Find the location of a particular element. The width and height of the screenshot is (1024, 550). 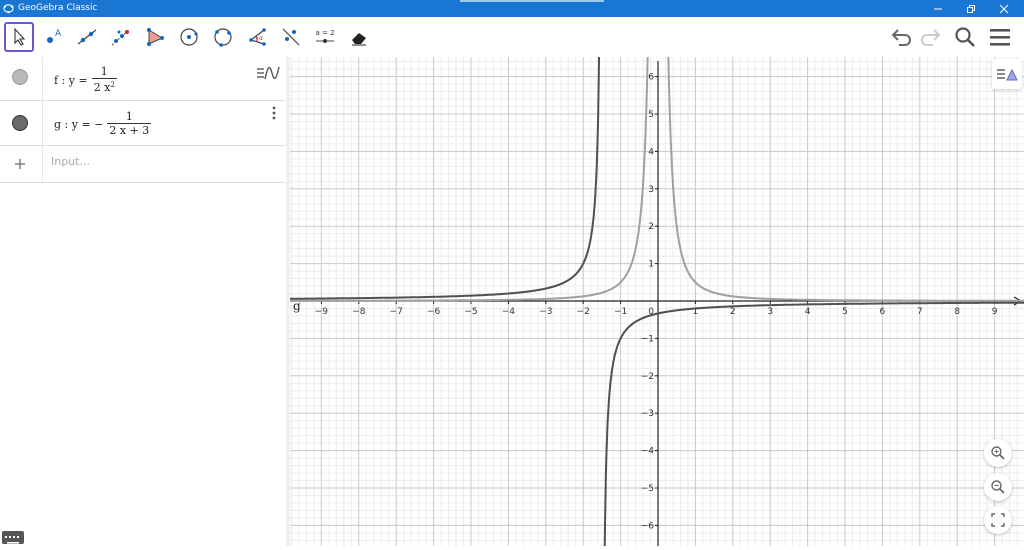

line-tool-button is located at coordinates (87, 37).